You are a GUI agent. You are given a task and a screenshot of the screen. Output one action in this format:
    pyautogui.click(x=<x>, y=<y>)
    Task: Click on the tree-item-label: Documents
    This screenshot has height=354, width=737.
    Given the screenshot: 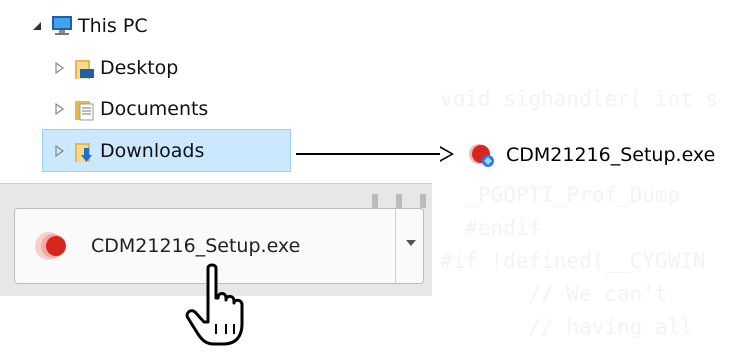 What is the action you would take?
    pyautogui.click(x=154, y=109)
    